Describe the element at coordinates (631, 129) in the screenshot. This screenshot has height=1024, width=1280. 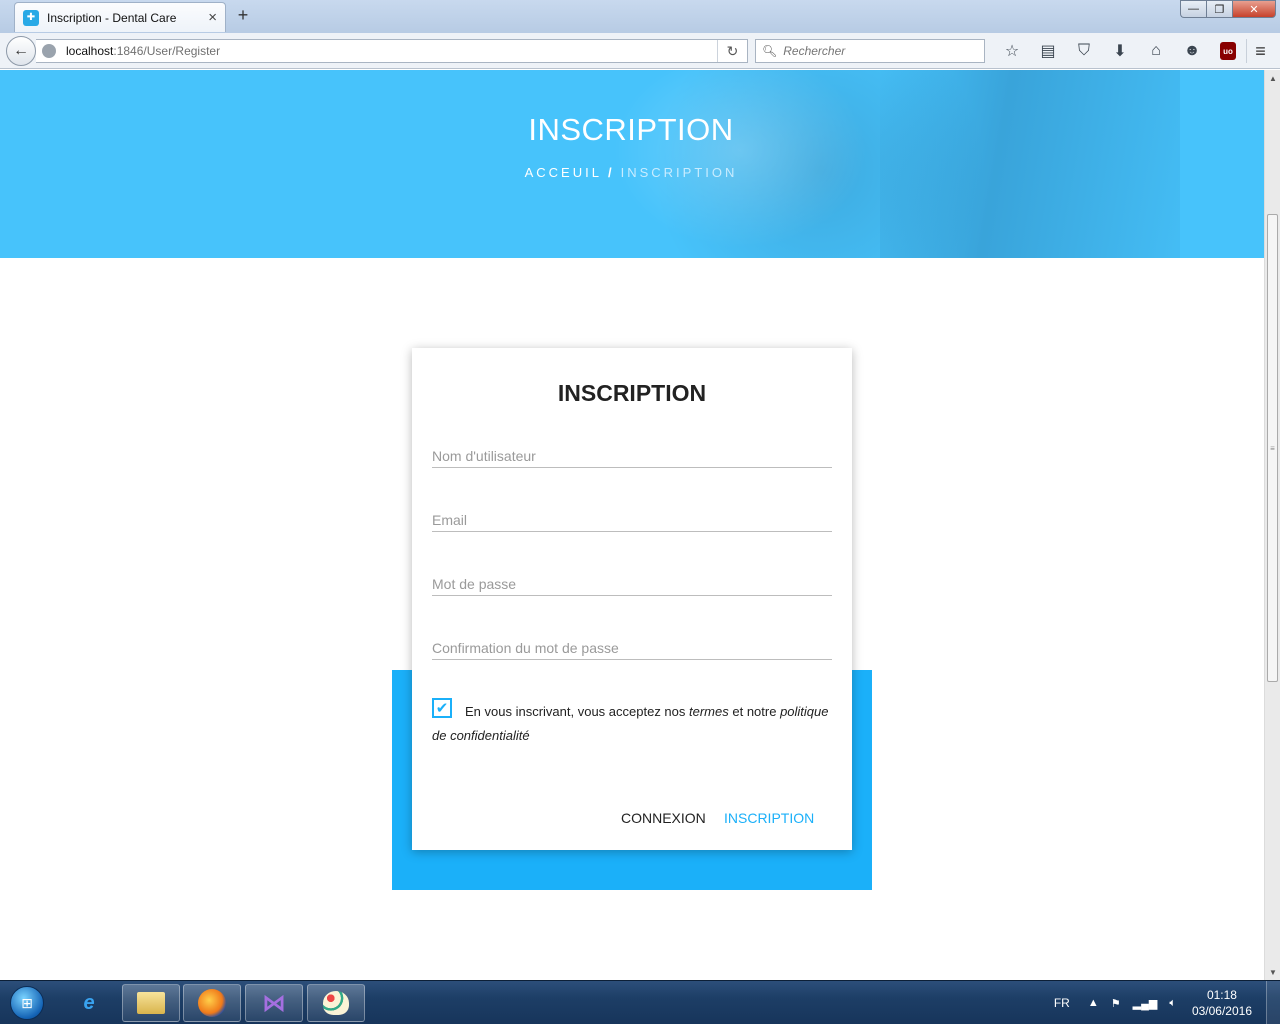
I see `hero-title: INSCRIPTION` at that location.